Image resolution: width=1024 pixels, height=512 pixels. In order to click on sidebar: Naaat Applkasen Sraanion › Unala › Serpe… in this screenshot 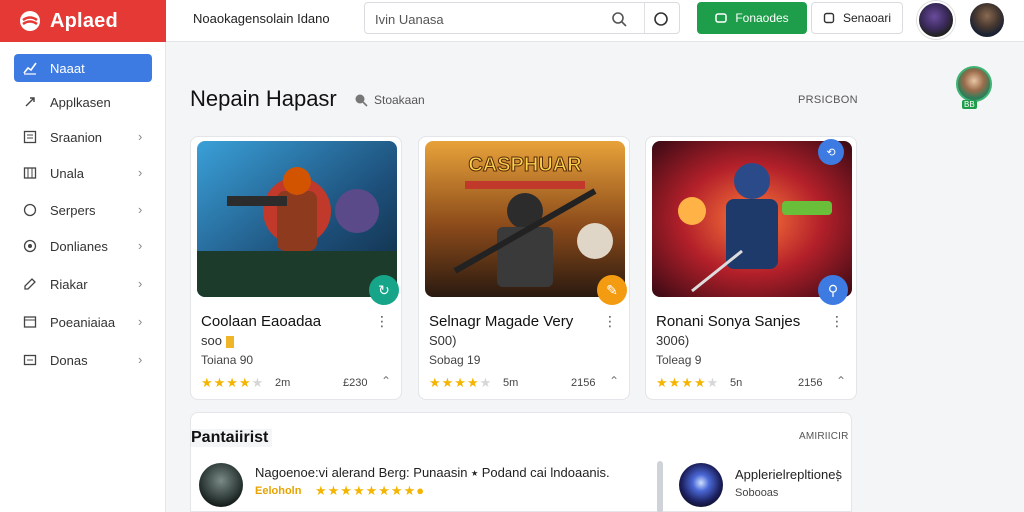, I will do `click(83, 277)`.